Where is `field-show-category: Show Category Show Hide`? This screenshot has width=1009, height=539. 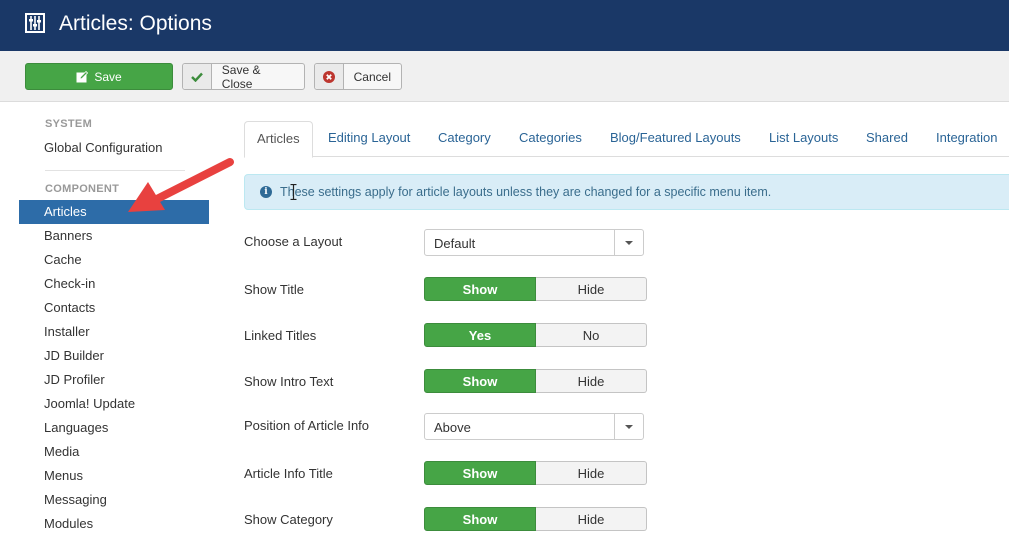
field-show-category: Show Category Show Hide is located at coordinates (454, 520).